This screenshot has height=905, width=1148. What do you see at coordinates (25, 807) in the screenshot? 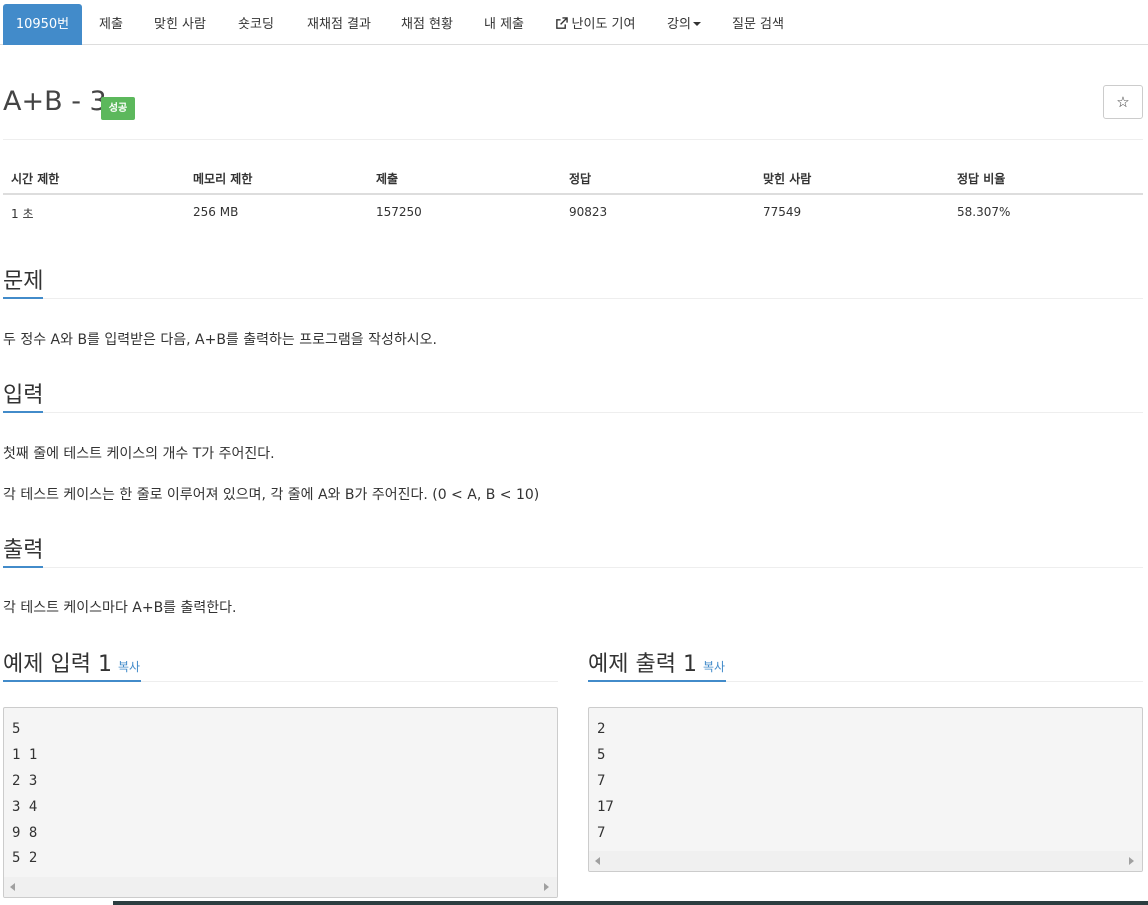
I see `sample-input-line: 3 4` at bounding box center [25, 807].